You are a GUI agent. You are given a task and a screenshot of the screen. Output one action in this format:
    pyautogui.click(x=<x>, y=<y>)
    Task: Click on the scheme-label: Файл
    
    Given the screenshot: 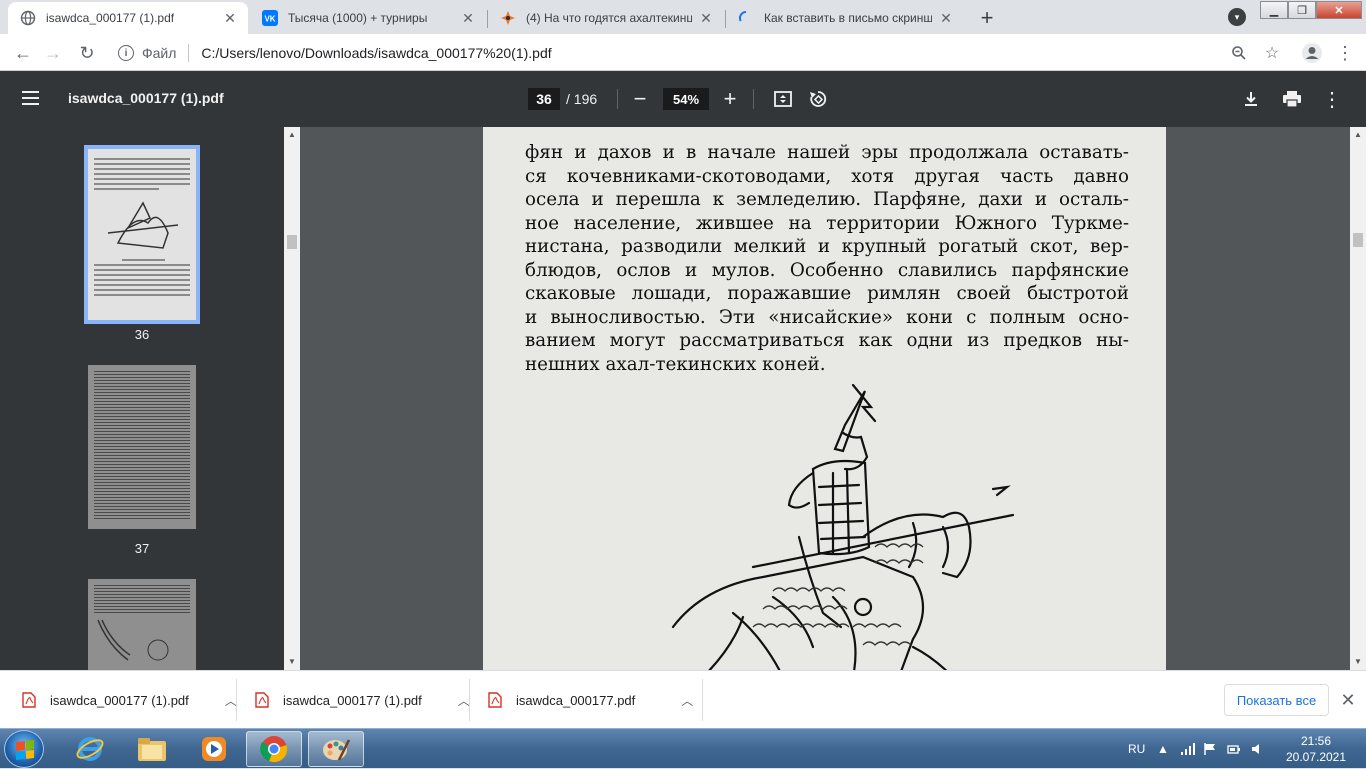 What is the action you would take?
    pyautogui.click(x=159, y=53)
    